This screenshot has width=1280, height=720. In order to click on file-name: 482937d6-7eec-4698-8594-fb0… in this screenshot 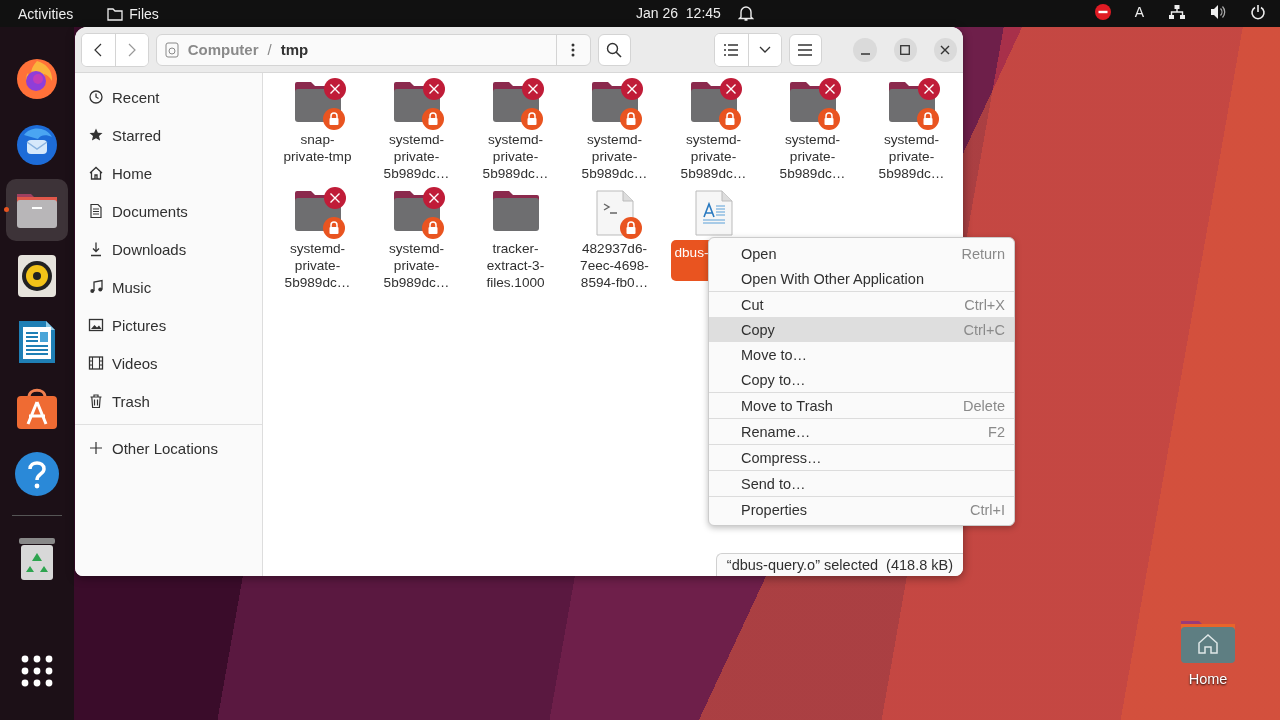, I will do `click(614, 265)`.